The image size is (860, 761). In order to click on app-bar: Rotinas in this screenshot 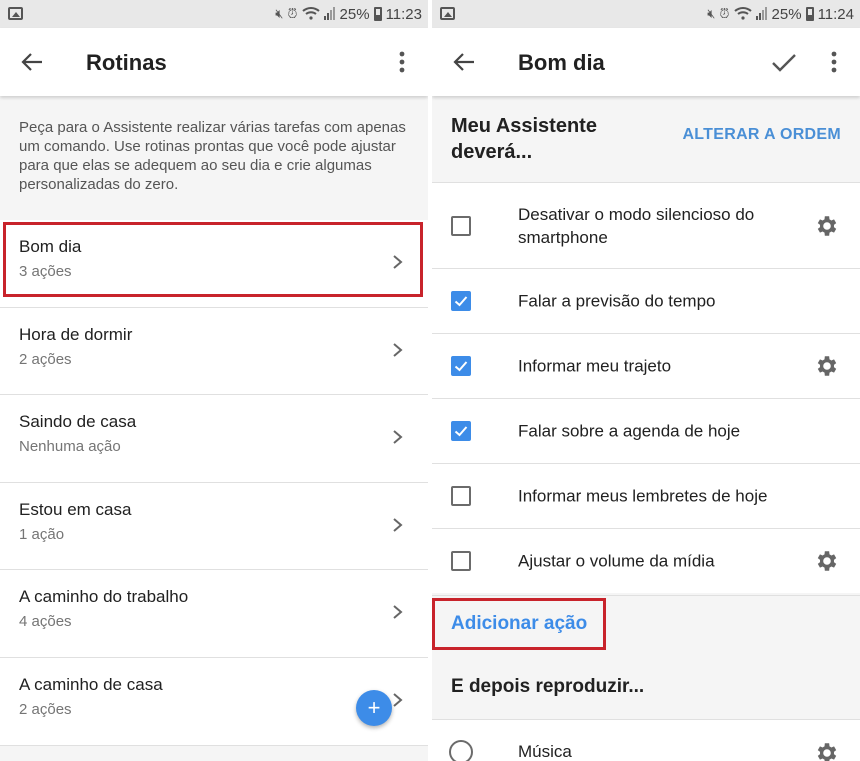, I will do `click(214, 62)`.